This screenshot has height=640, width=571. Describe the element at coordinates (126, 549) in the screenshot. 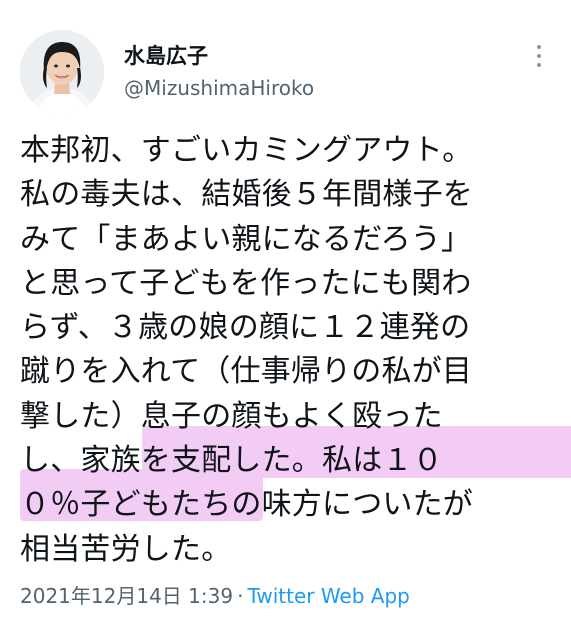

I see `tweet-line: 相当苦労した。` at that location.